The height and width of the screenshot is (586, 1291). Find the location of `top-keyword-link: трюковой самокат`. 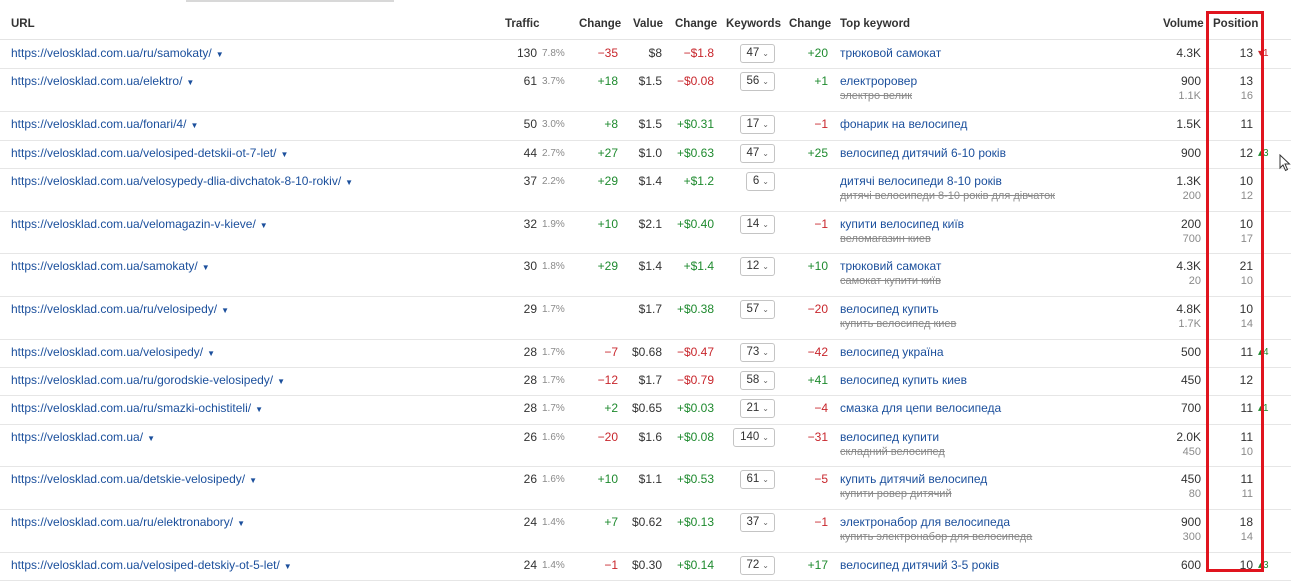

top-keyword-link: трюковой самокат is located at coordinates (890, 53).